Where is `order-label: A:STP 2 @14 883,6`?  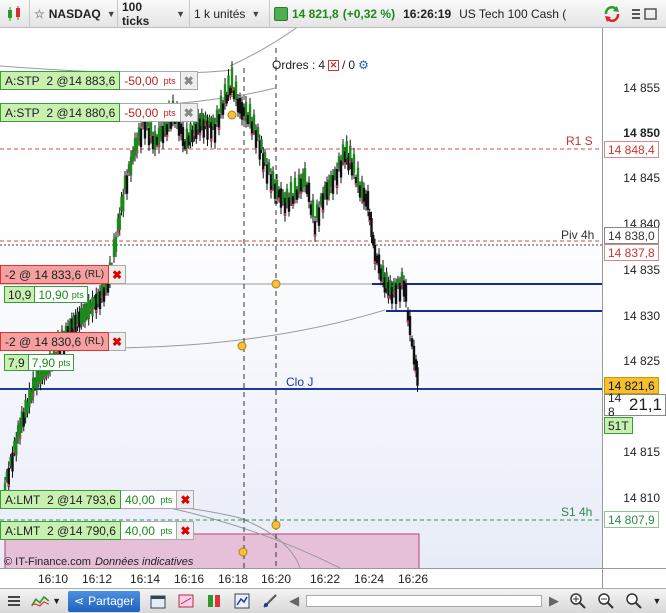 order-label: A:STP 2 @14 883,6 is located at coordinates (60, 80).